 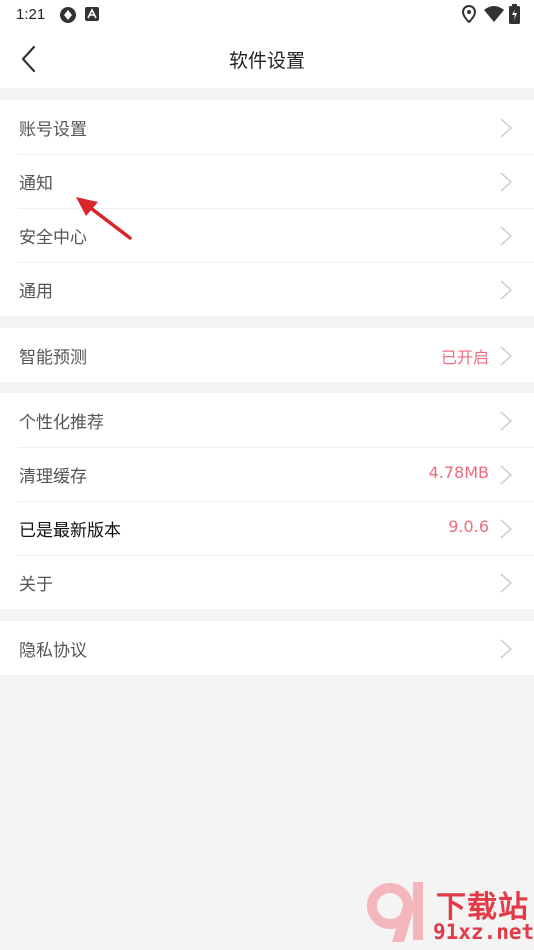 I want to click on row-smart-prediction: 智能预测 已开启, so click(x=267, y=355).